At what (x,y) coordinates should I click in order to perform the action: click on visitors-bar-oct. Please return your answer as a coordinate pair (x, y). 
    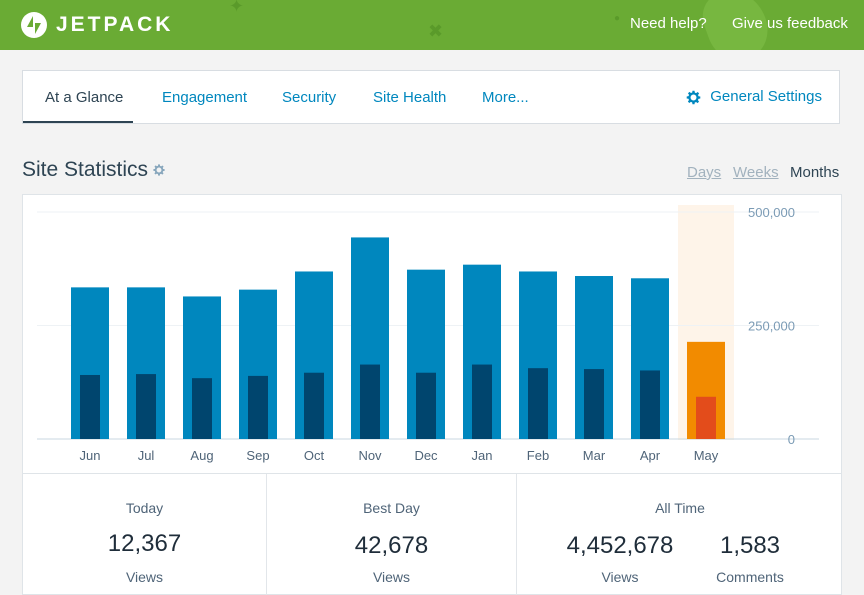
    Looking at the image, I should click on (314, 405).